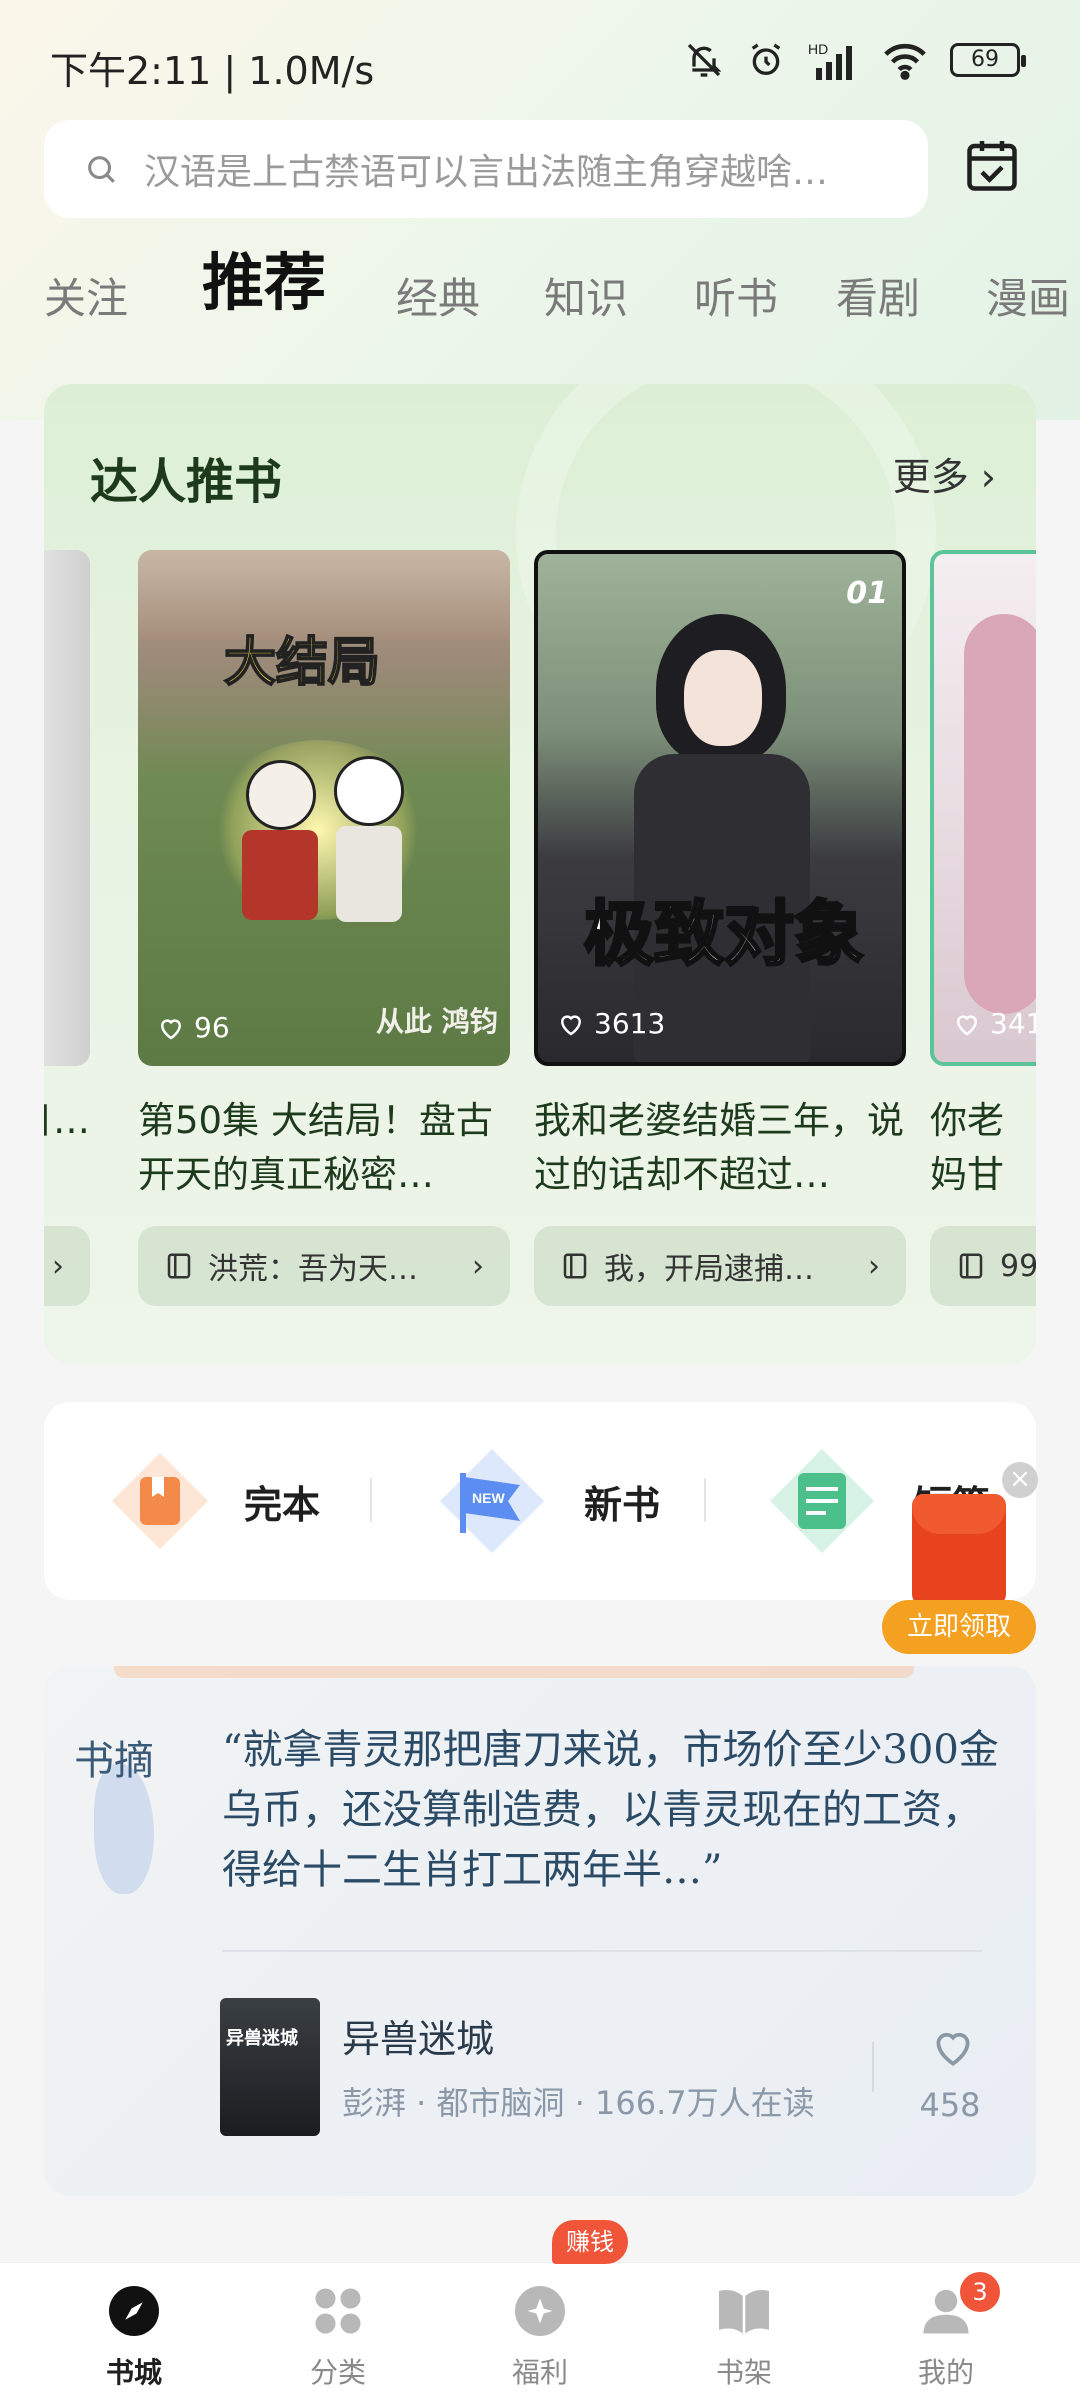 This screenshot has width=1080, height=2400. Describe the element at coordinates (1028, 295) in the screenshot. I see `tab-comics: 漫画` at that location.